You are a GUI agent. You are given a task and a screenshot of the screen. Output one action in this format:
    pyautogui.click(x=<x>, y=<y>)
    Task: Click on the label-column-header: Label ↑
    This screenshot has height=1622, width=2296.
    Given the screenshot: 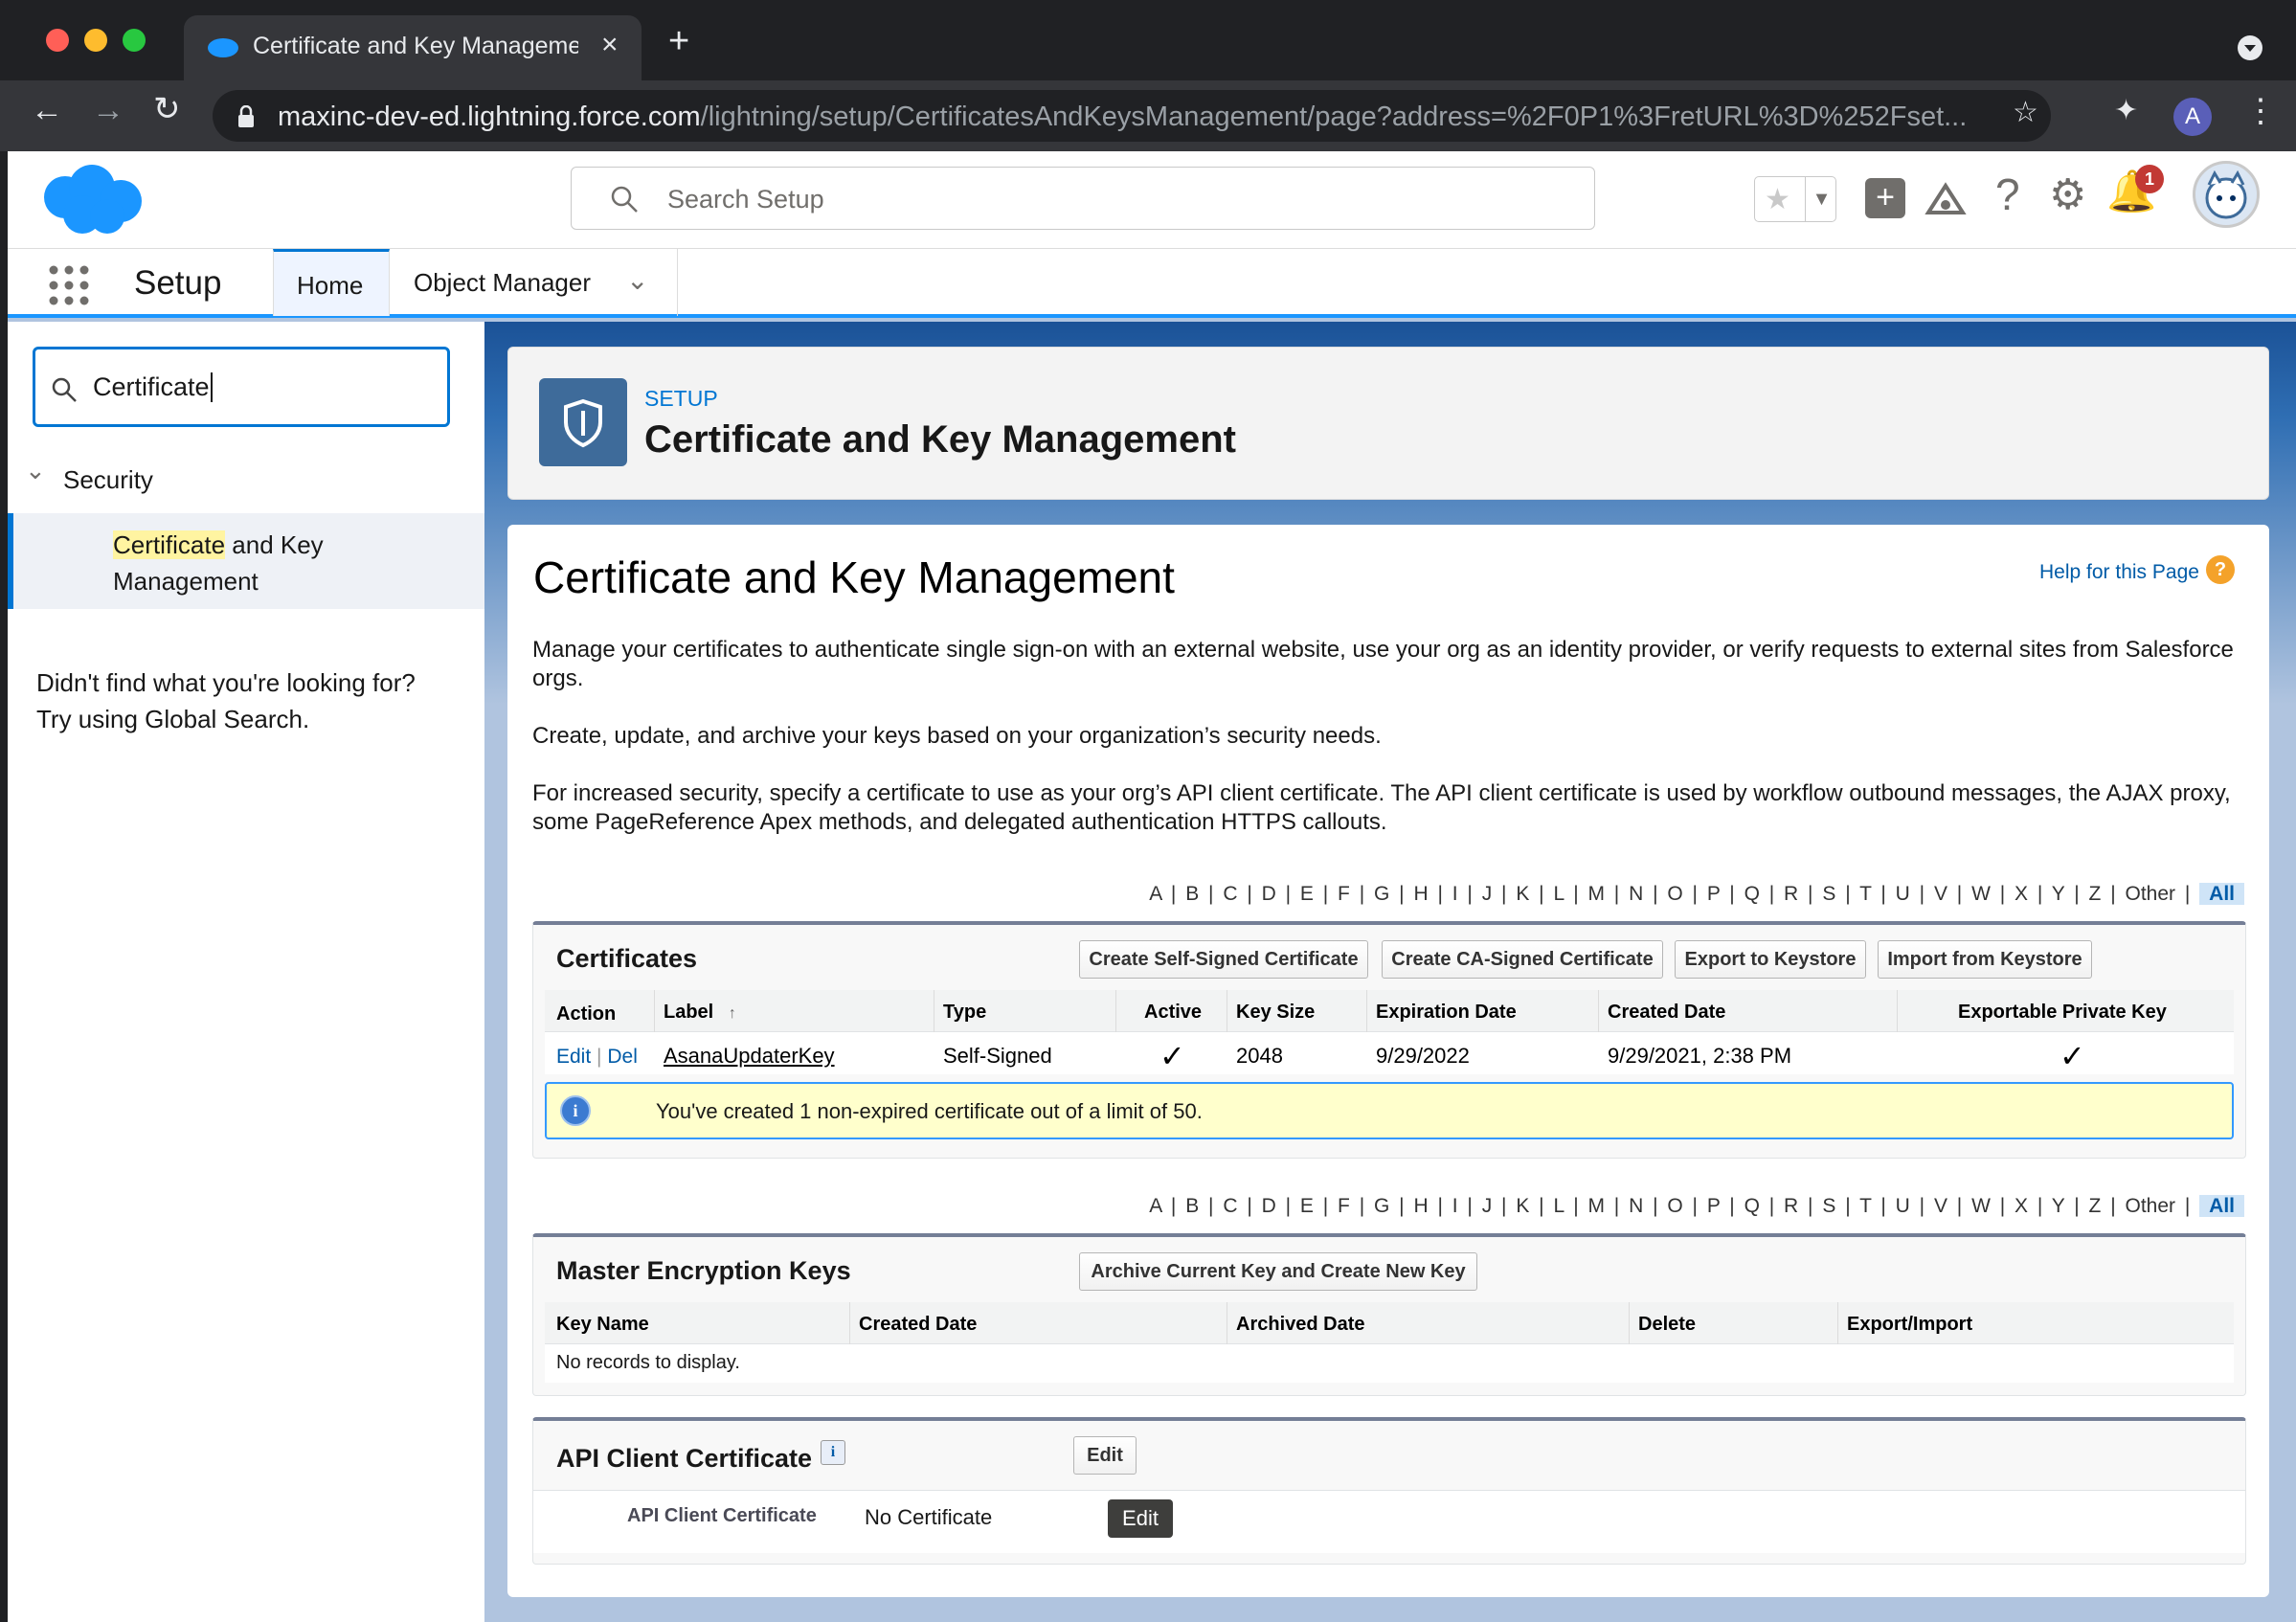 What is the action you would take?
    pyautogui.click(x=700, y=1013)
    